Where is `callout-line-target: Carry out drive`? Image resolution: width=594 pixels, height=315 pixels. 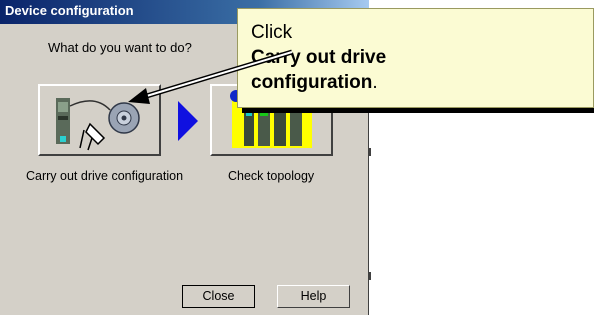
callout-line-target: Carry out drive is located at coordinates (319, 57).